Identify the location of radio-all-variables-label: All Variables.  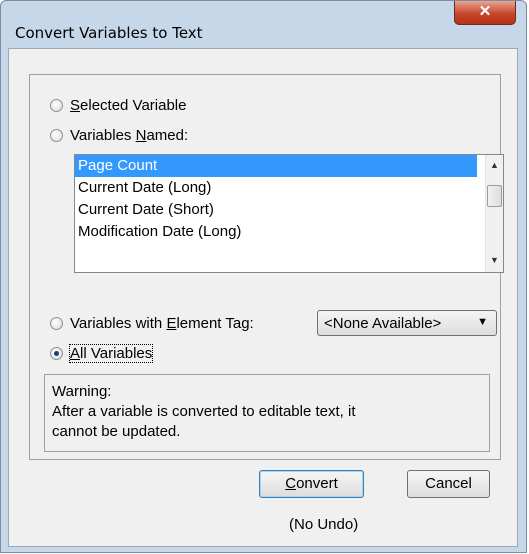
(111, 353).